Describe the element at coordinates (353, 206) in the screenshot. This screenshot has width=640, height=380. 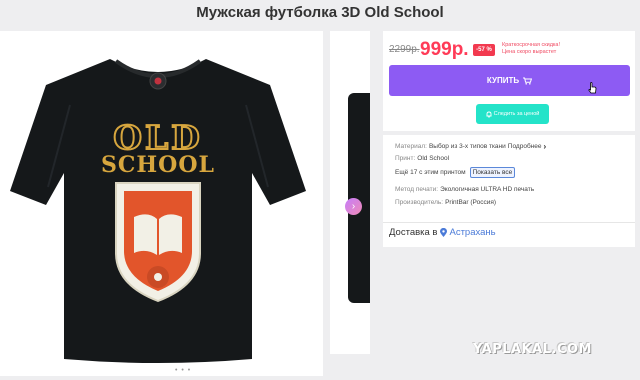
I see `gallery-next-button: ›` at that location.